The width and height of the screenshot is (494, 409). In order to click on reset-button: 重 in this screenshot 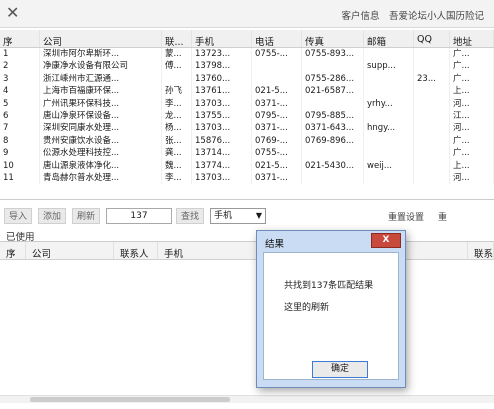, I will do `click(442, 216)`.